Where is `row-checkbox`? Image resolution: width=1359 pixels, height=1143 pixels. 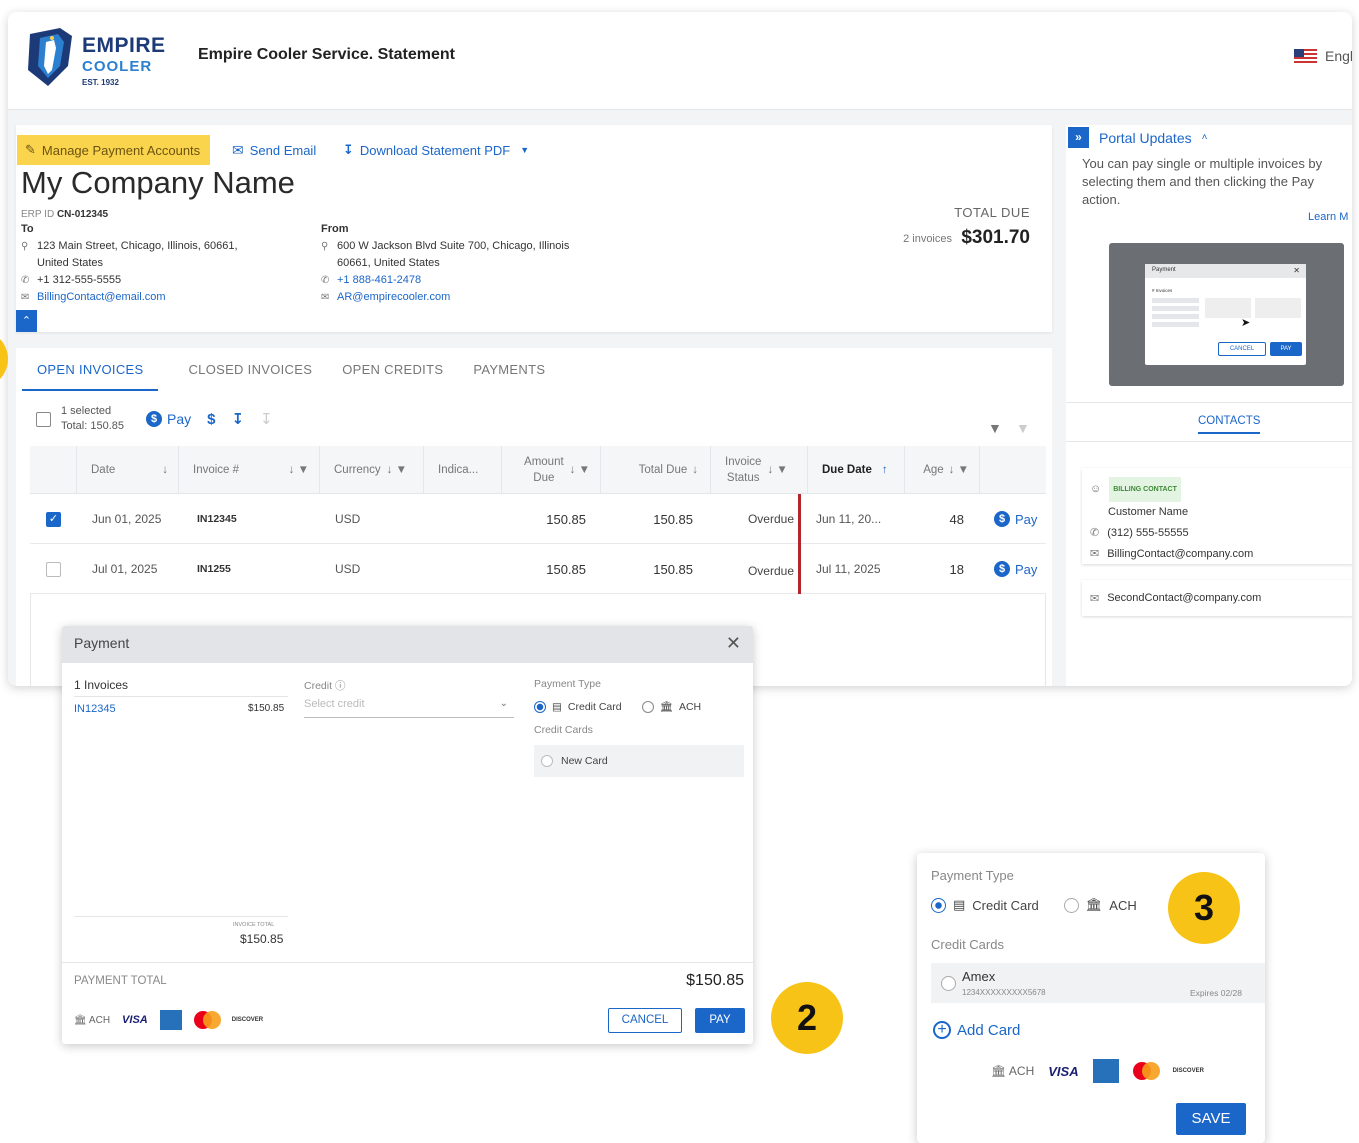
row-checkbox is located at coordinates (53, 569).